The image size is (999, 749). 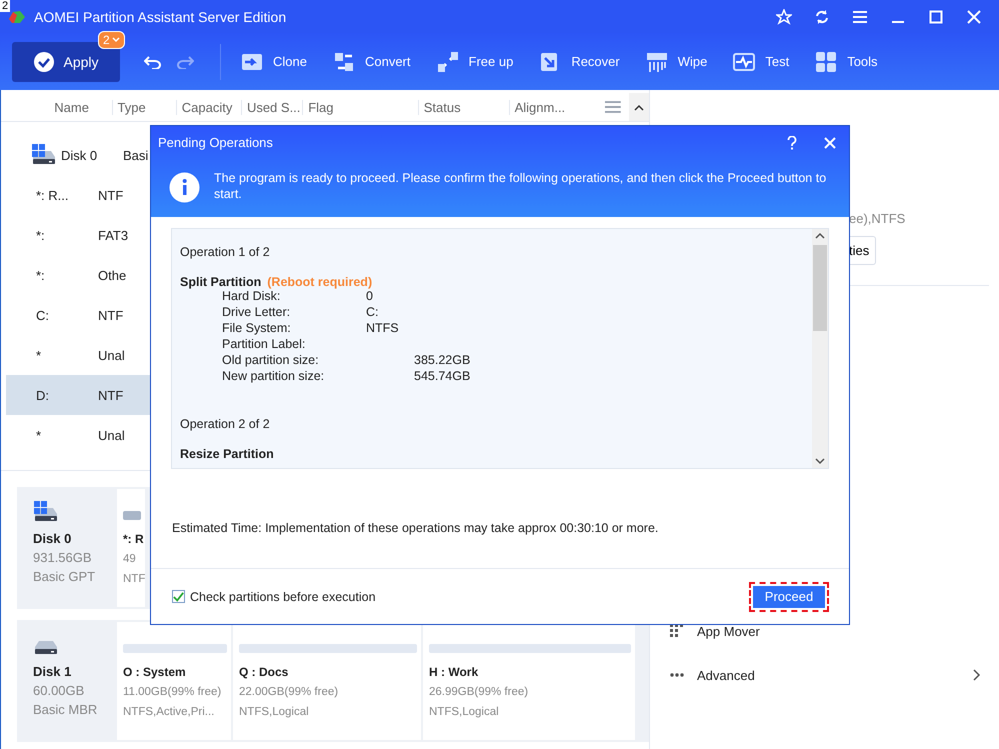 I want to click on partition-name: H : Work, so click(x=454, y=672).